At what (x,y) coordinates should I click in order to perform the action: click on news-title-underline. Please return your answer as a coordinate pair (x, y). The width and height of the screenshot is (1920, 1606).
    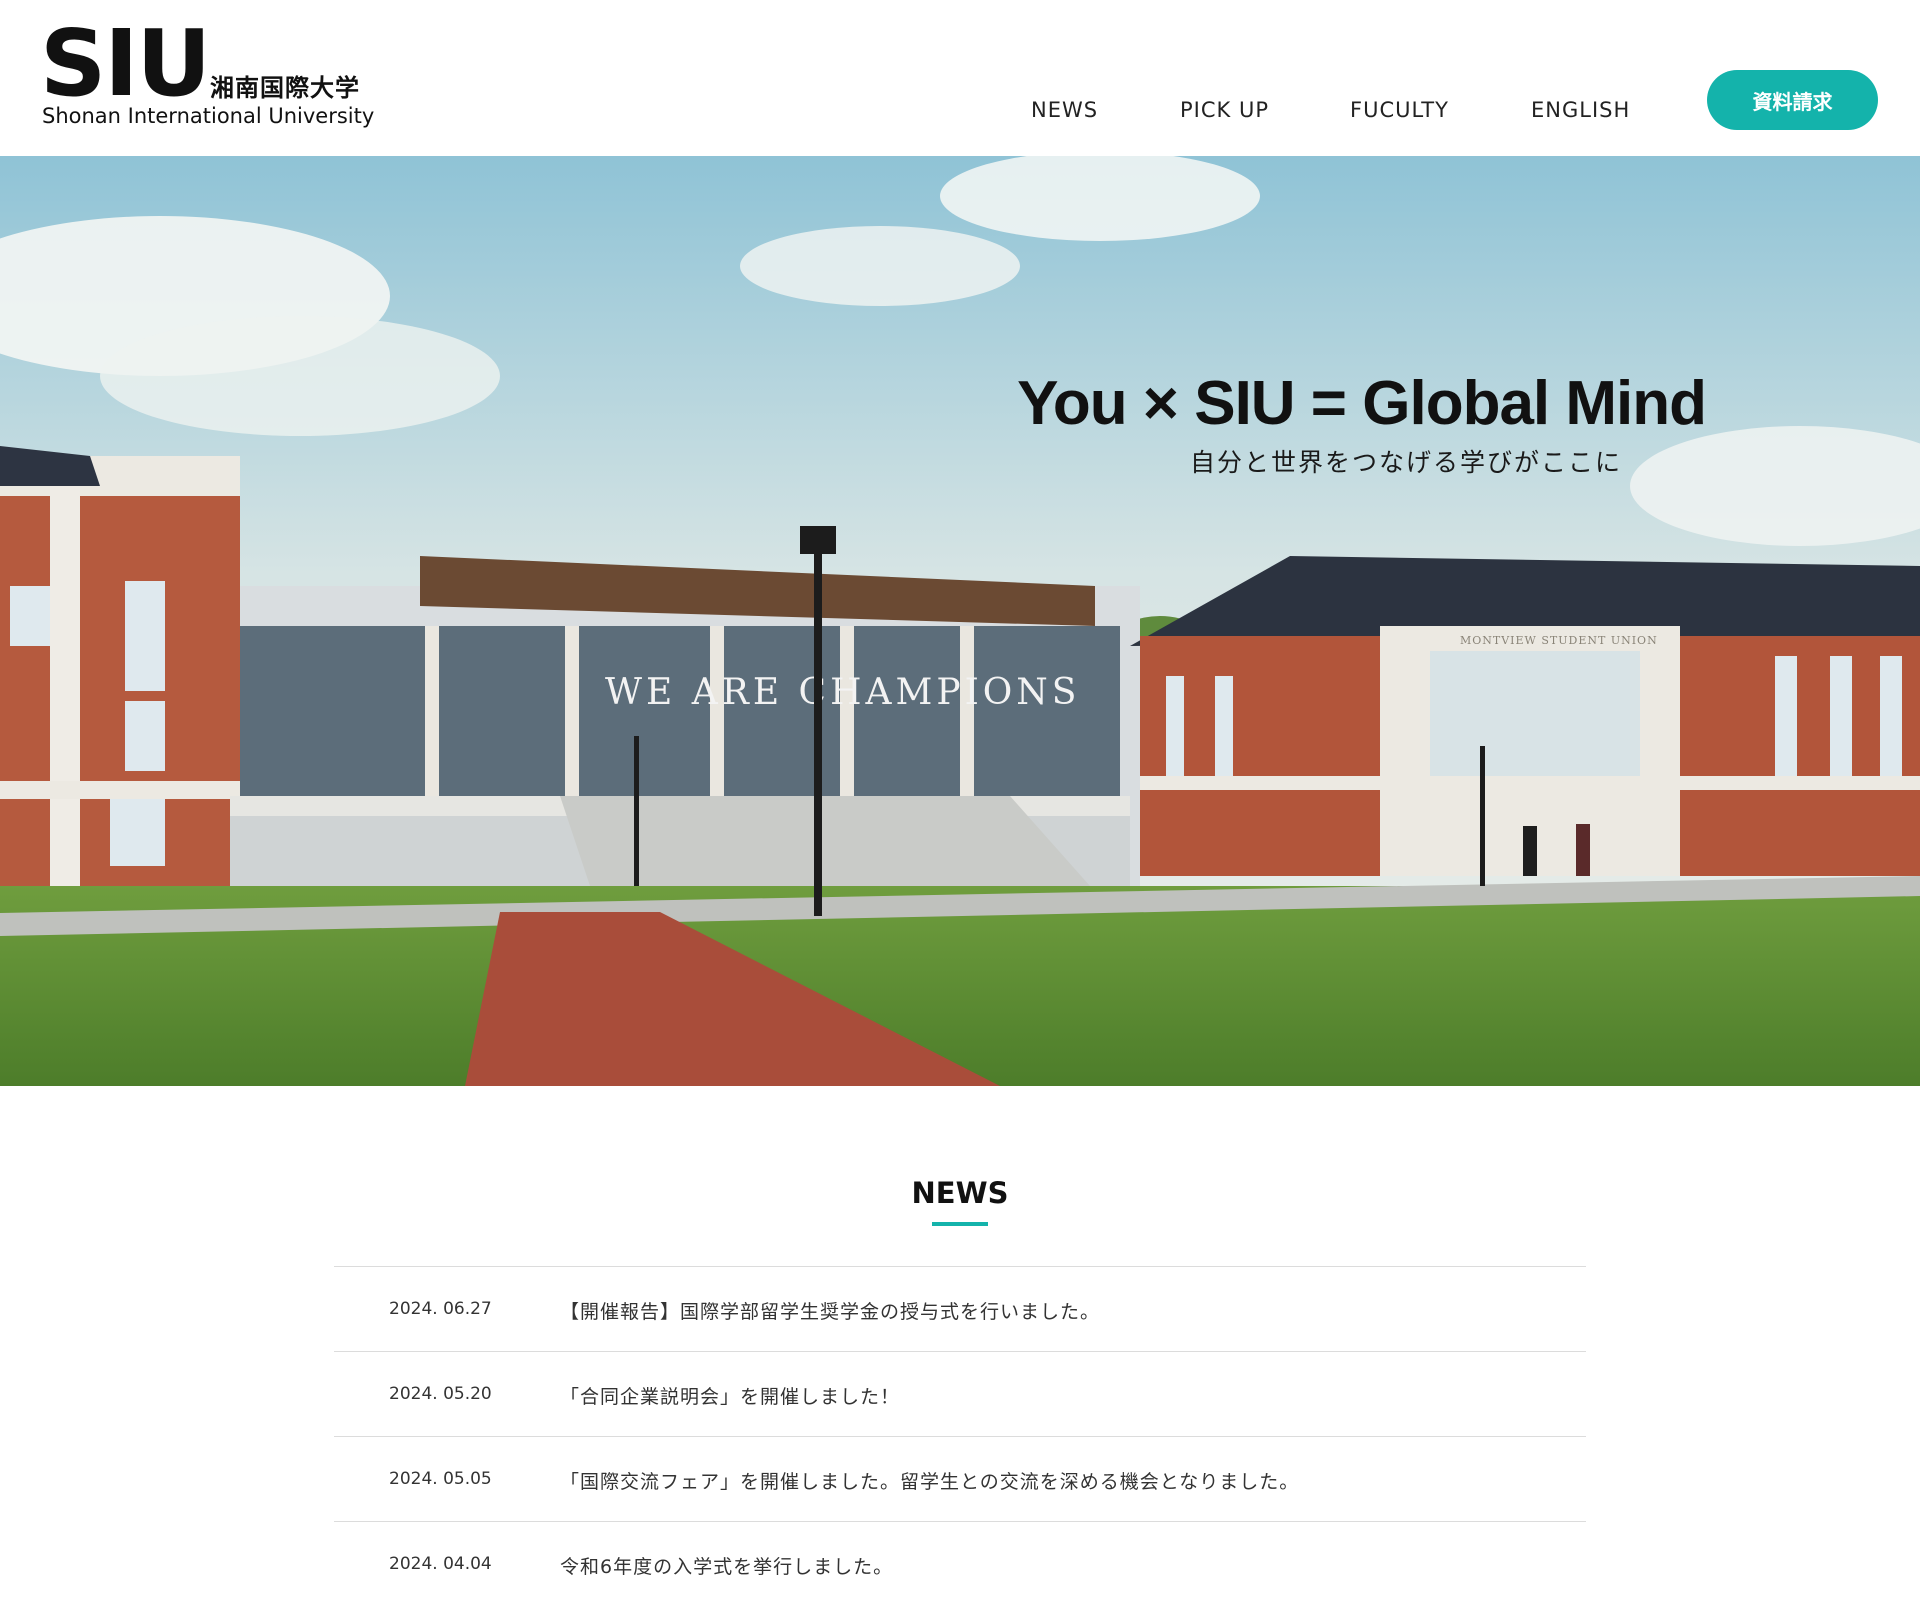
    Looking at the image, I should click on (960, 1224).